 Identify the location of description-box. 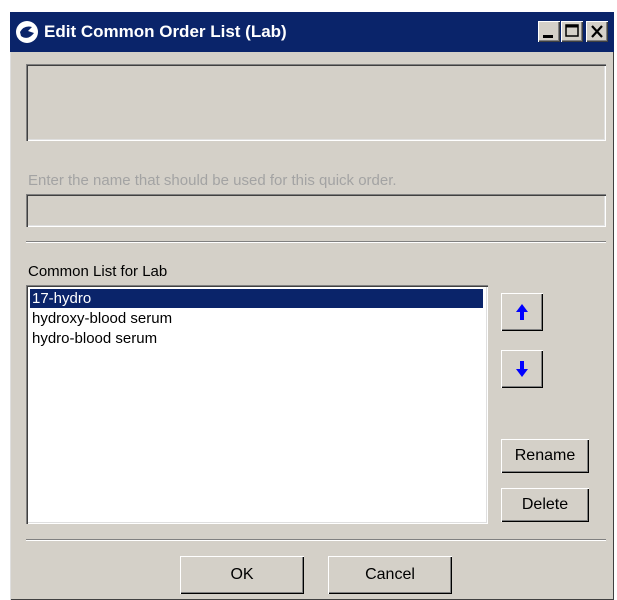
(316, 102).